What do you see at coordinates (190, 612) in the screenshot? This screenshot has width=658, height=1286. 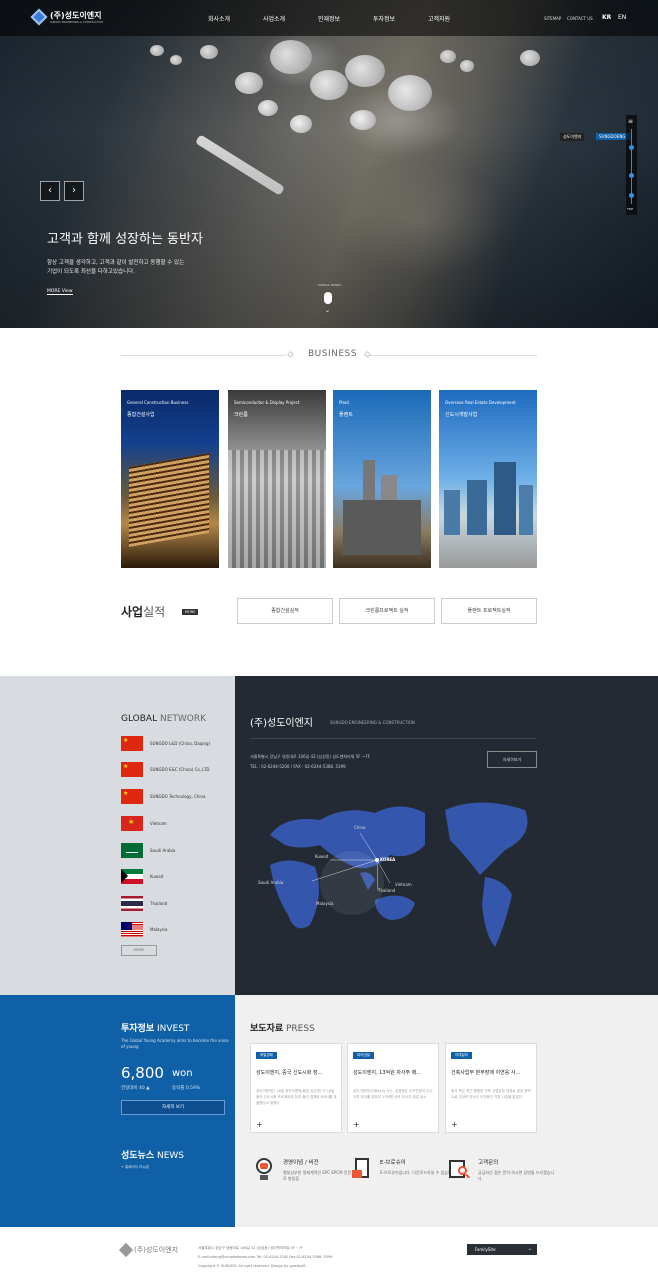 I see `performance-more-button: MORE` at bounding box center [190, 612].